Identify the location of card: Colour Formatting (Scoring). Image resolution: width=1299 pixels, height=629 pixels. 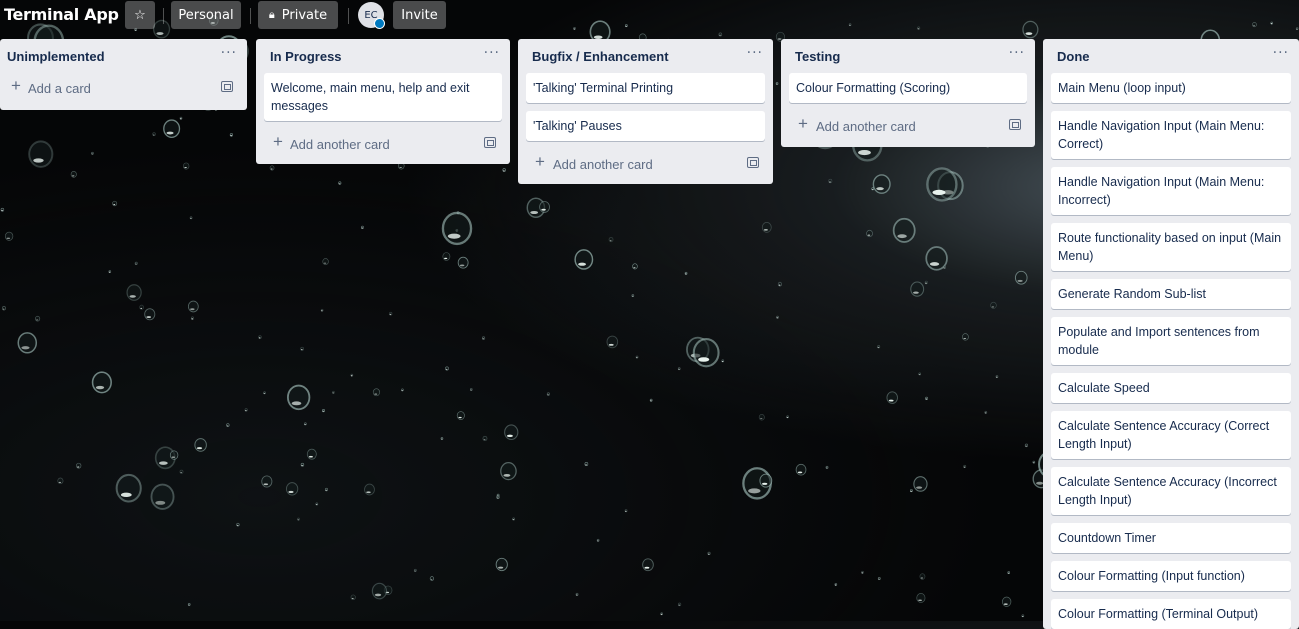
(908, 88).